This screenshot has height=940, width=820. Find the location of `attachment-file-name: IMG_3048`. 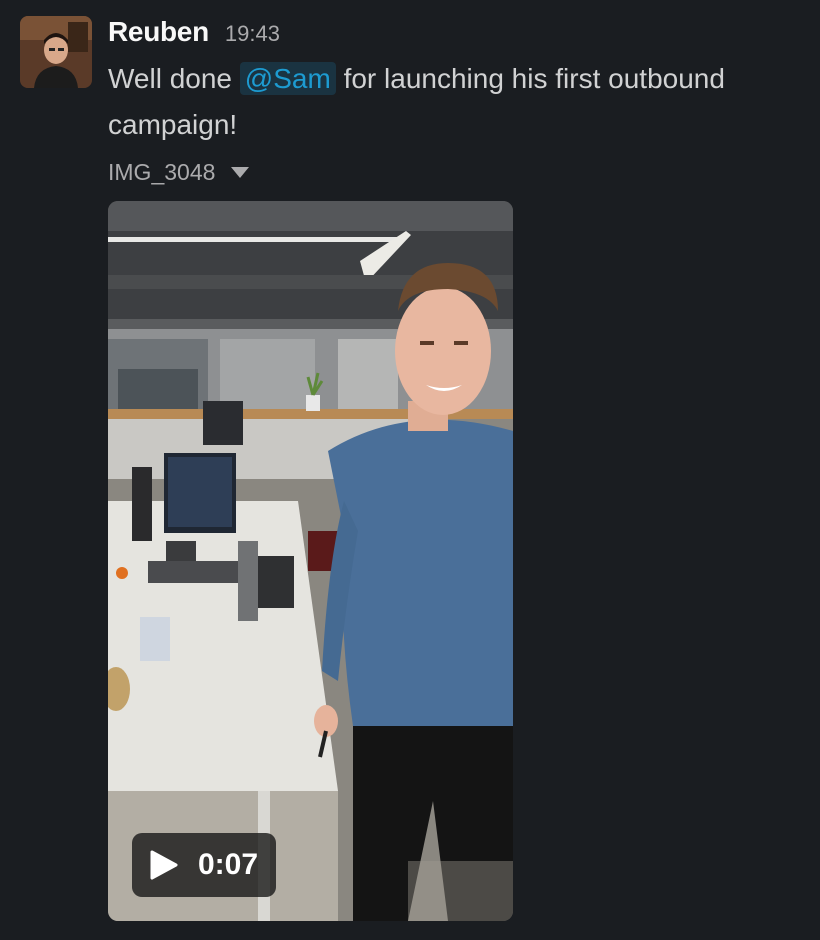

attachment-file-name: IMG_3048 is located at coordinates (161, 172).